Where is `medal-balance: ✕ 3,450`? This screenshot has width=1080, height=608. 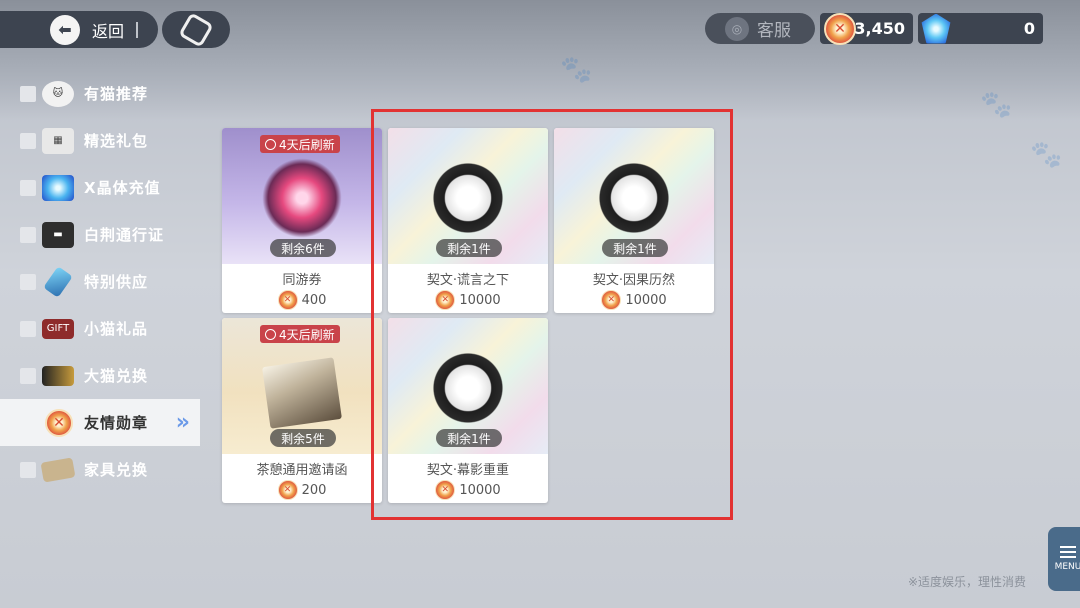
medal-balance: ✕ 3,450 is located at coordinates (866, 28).